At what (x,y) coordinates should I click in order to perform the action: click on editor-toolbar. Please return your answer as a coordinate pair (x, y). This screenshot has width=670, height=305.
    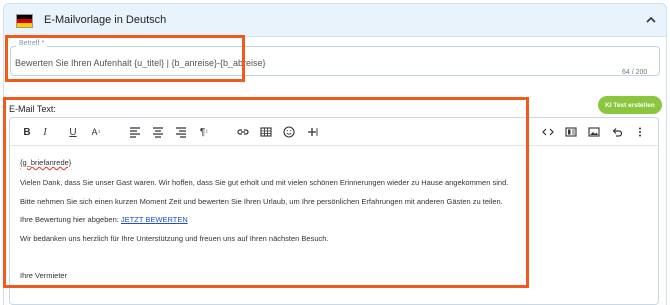
    Looking at the image, I should click on (334, 132).